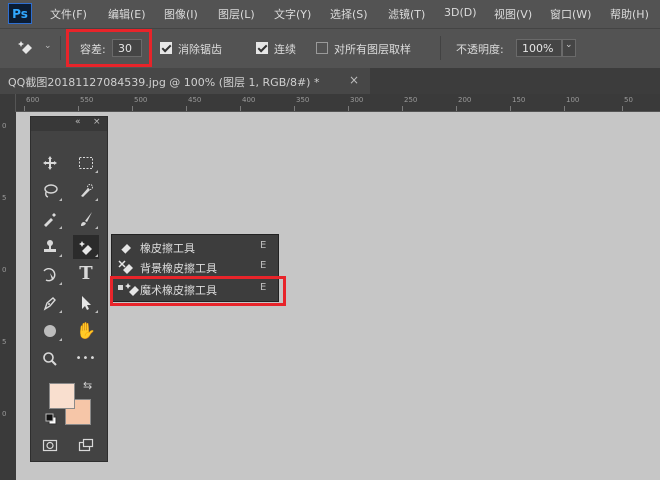  I want to click on eyedropper-tool, so click(50, 219).